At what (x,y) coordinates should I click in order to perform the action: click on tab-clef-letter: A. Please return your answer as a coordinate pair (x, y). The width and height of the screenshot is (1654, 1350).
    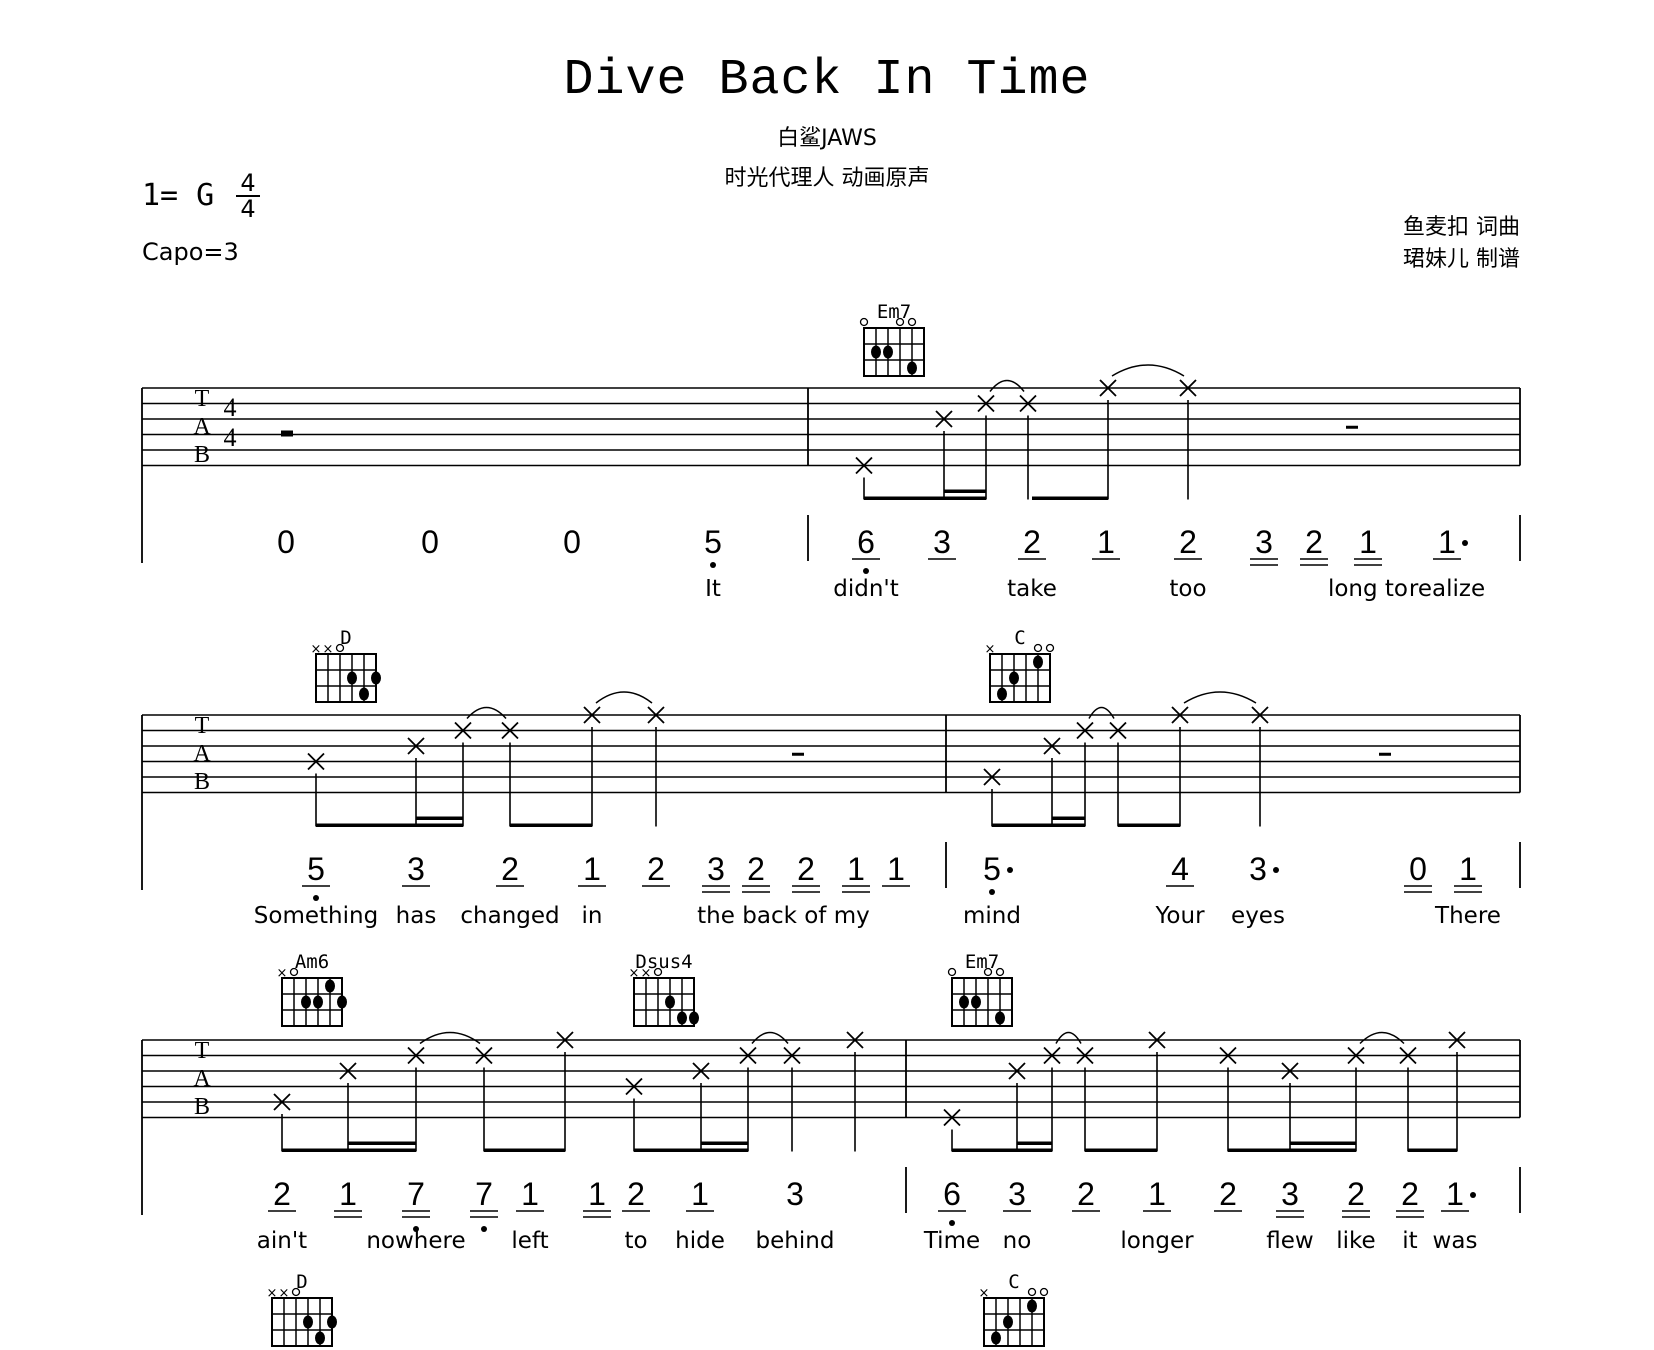
    Looking at the image, I should click on (202, 754).